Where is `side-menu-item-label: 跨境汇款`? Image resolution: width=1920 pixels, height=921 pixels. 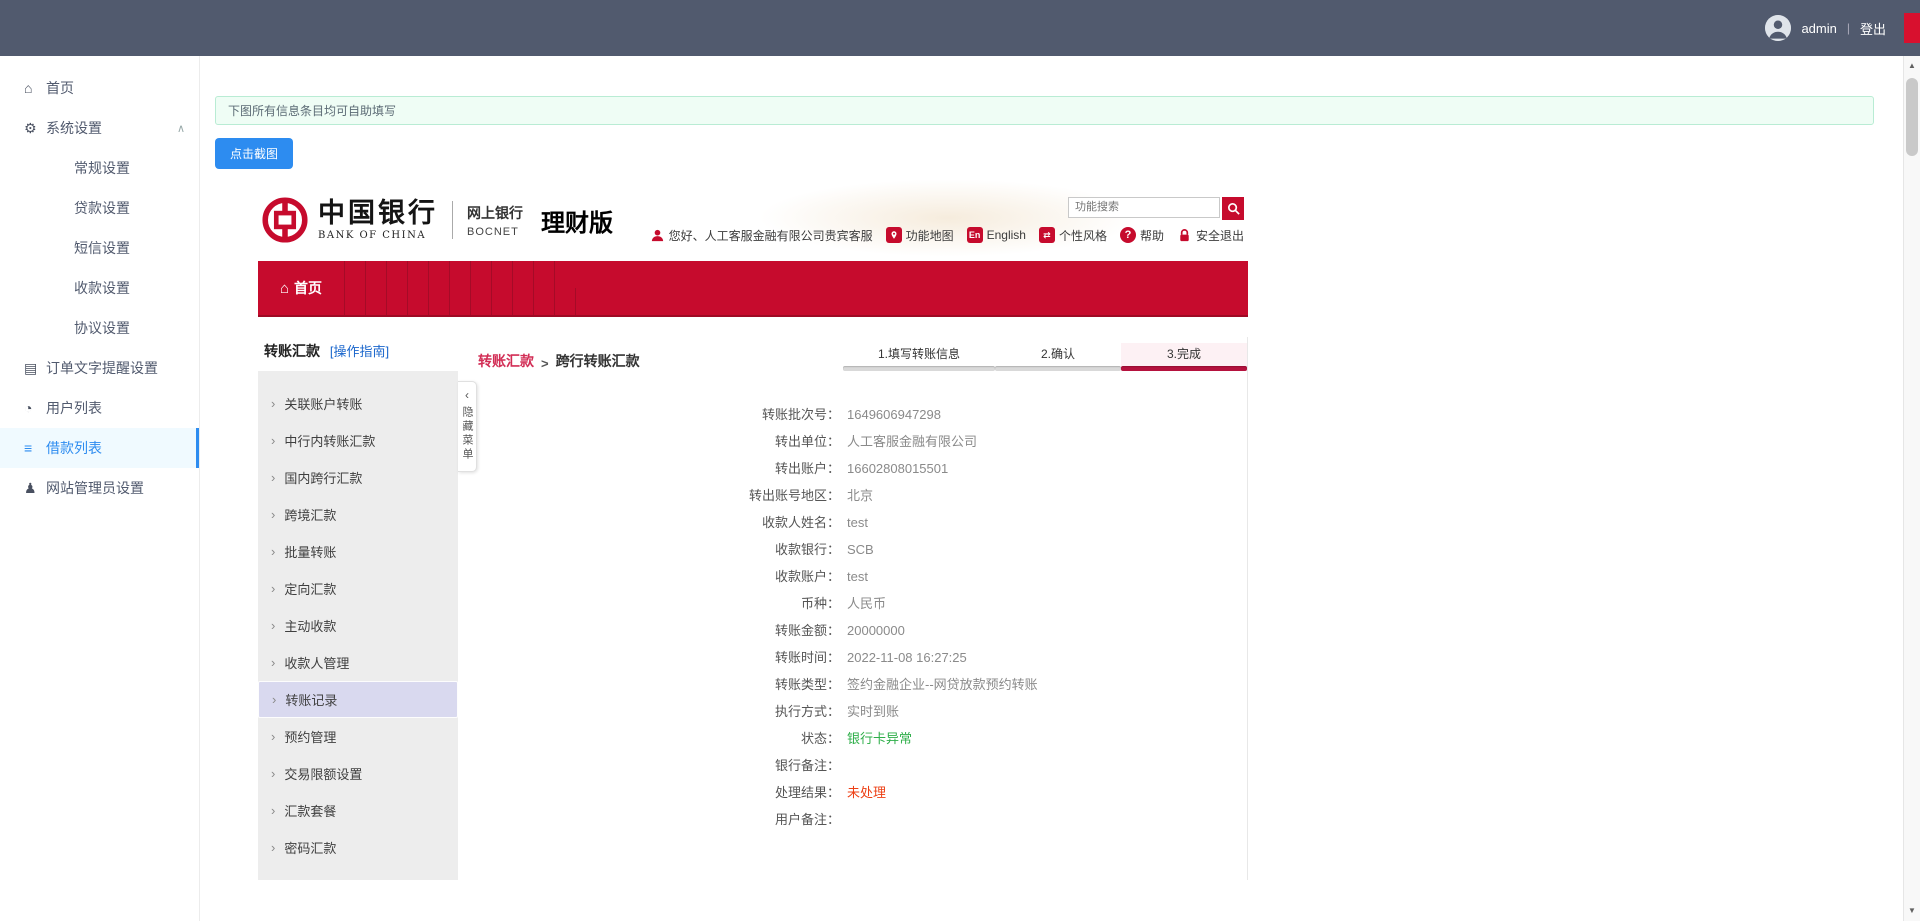 side-menu-item-label: 跨境汇款 is located at coordinates (310, 515).